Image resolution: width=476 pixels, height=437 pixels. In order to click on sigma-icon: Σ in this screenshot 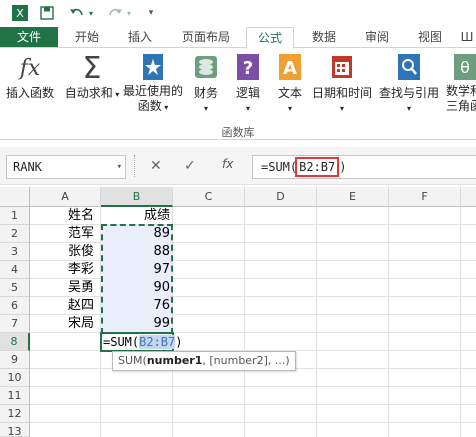, I will do `click(92, 68)`.